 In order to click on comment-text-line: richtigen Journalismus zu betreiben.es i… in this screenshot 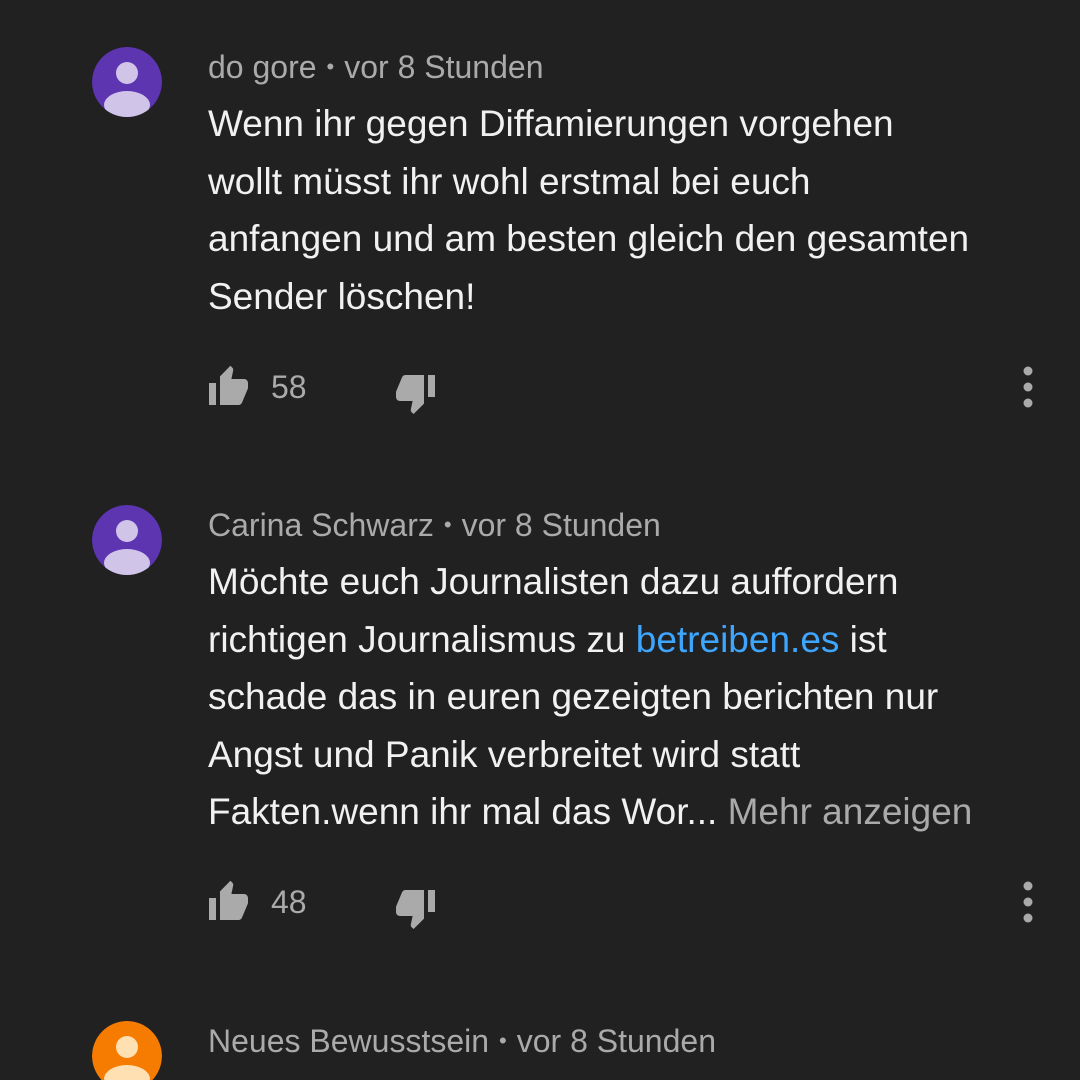, I will do `click(628, 640)`.